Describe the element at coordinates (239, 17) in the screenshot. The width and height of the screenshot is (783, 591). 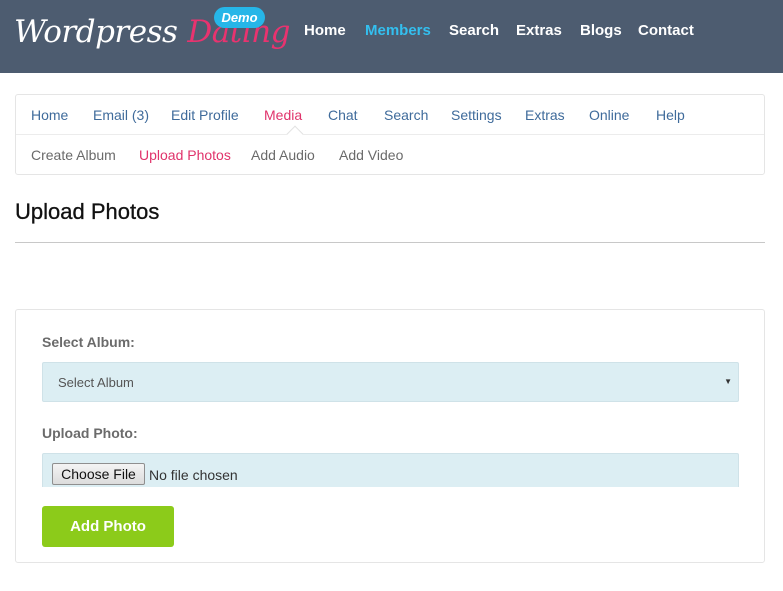
I see `demo-badge: Demo` at that location.